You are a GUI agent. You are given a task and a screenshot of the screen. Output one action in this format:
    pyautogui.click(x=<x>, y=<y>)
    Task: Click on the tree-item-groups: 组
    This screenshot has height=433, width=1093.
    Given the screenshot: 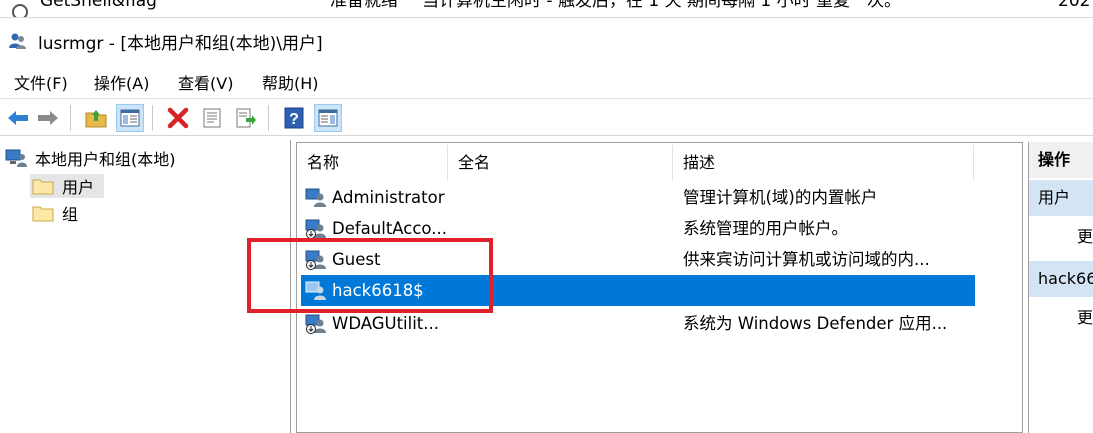 What is the action you would take?
    pyautogui.click(x=54, y=213)
    